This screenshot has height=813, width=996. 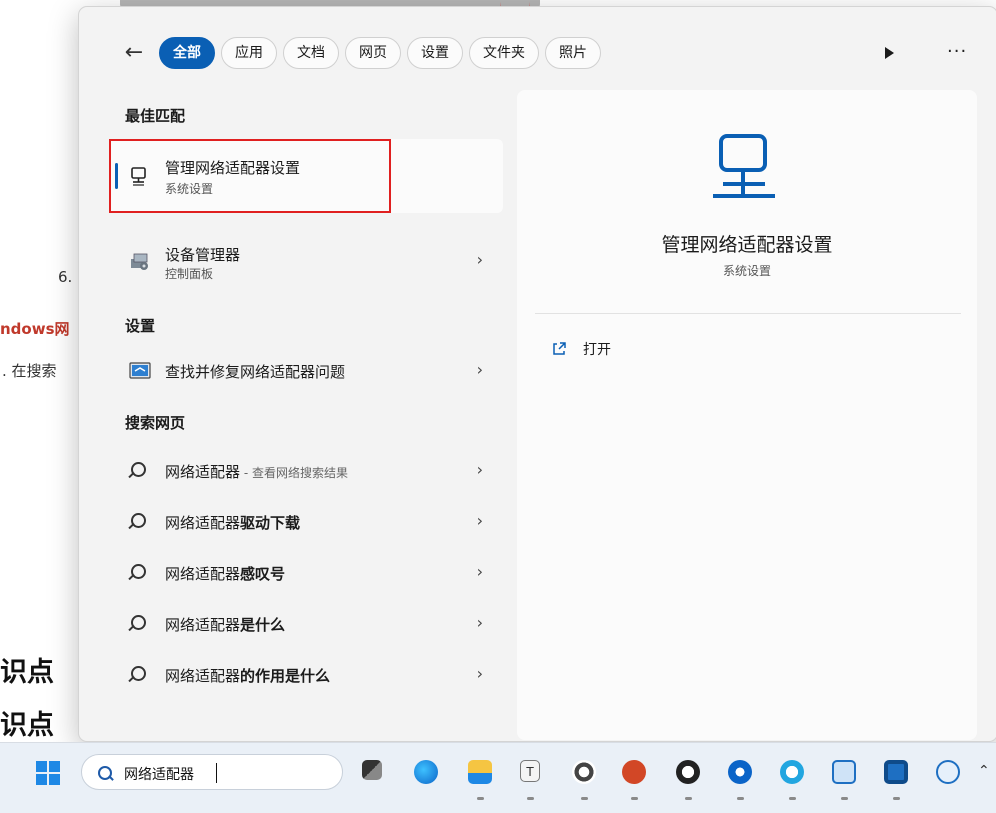 I want to click on best-match-title: 管理网络适配器设置, so click(x=233, y=168).